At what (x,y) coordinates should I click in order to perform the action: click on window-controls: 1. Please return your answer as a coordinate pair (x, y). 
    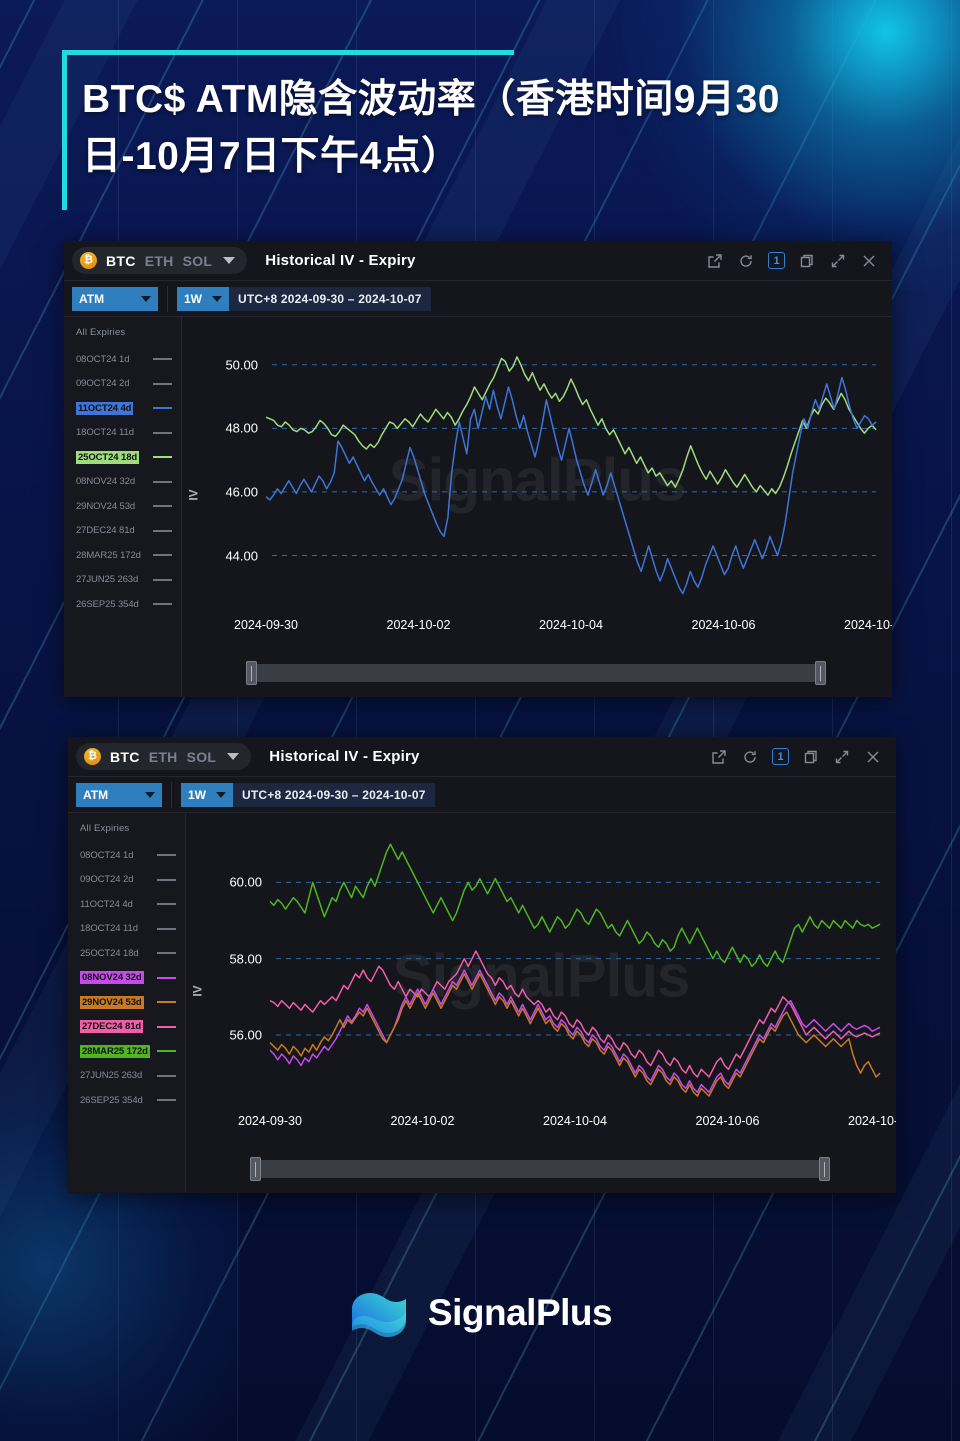
    Looking at the image, I should click on (796, 757).